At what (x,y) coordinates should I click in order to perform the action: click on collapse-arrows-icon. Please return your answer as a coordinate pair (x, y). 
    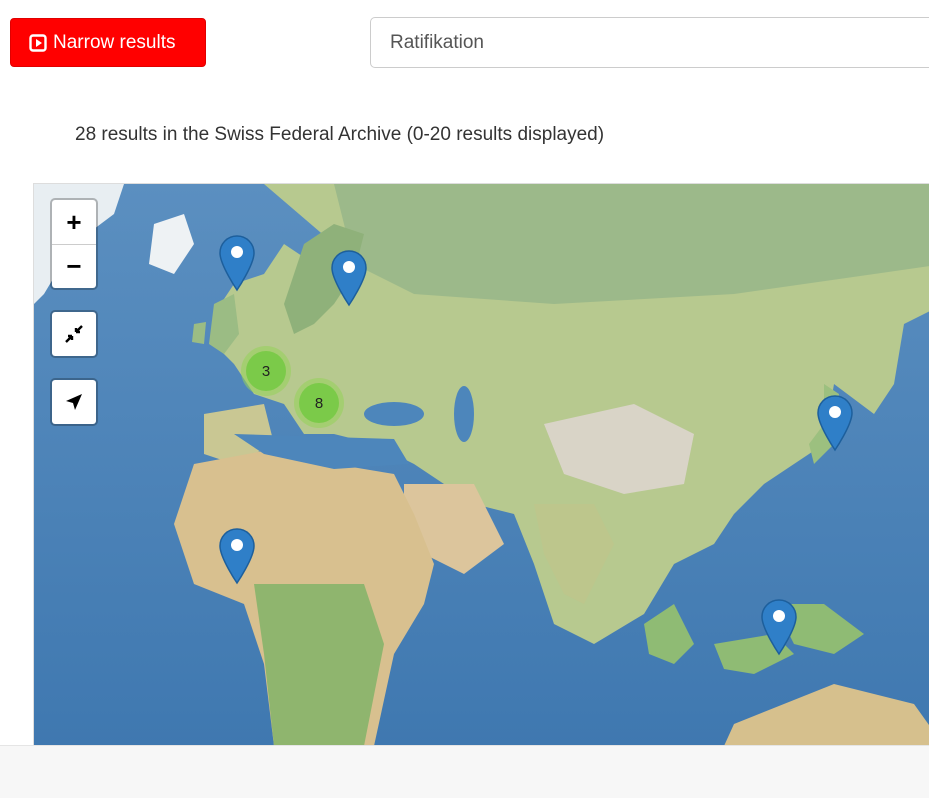
    Looking at the image, I should click on (74, 334).